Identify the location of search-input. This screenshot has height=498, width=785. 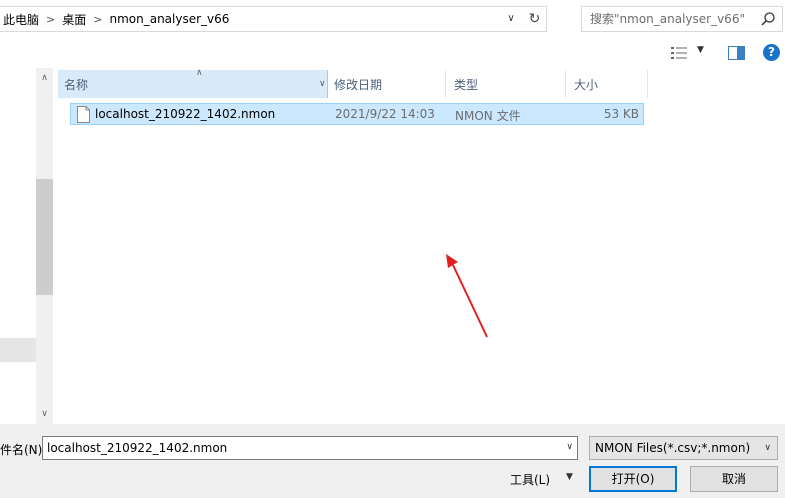
(667, 19).